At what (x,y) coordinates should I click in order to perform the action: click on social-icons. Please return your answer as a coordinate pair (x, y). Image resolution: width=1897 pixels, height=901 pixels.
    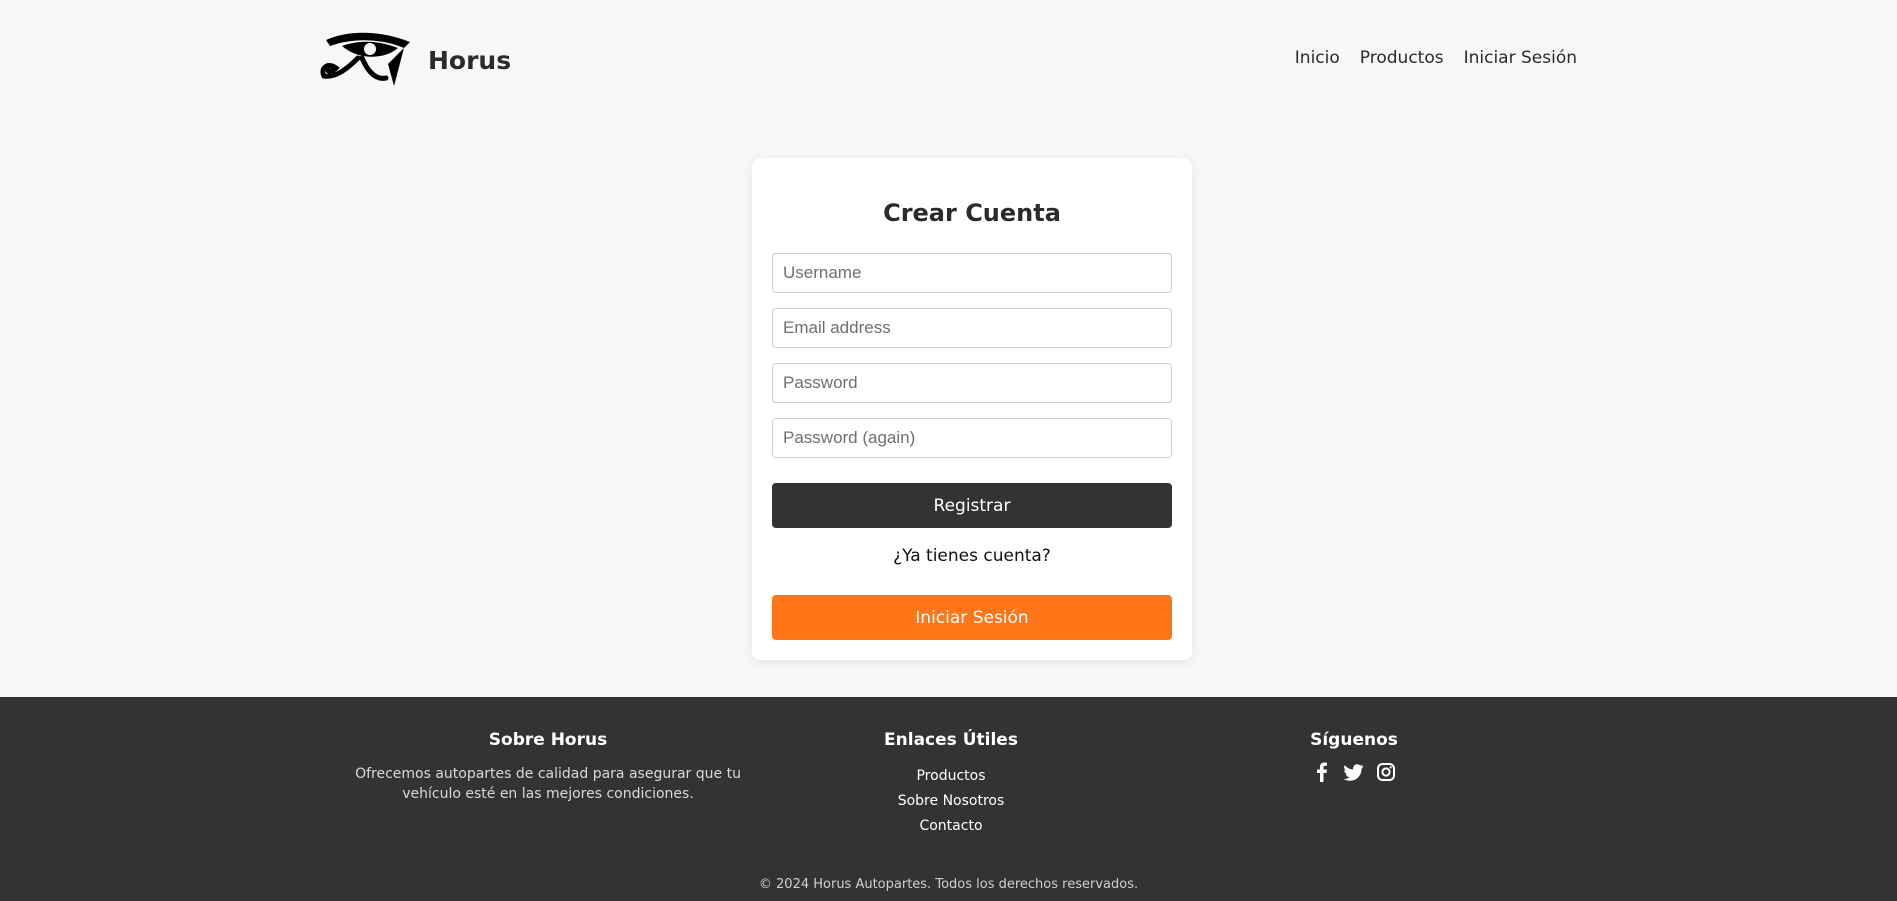
    Looking at the image, I should click on (1354, 772).